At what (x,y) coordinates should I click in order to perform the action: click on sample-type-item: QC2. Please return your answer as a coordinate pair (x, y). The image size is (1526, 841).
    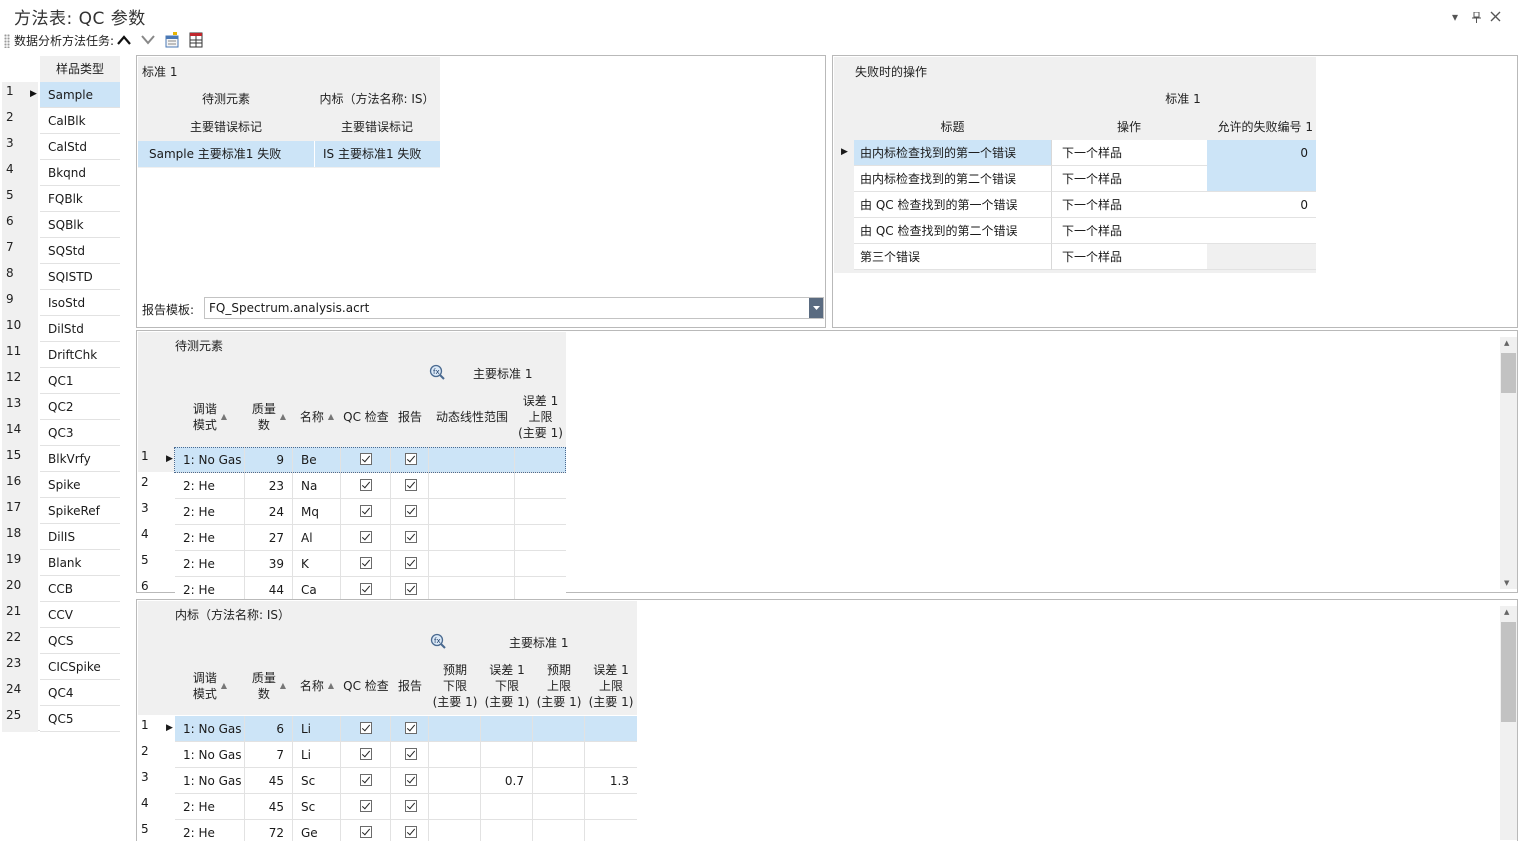
    Looking at the image, I should click on (80, 407).